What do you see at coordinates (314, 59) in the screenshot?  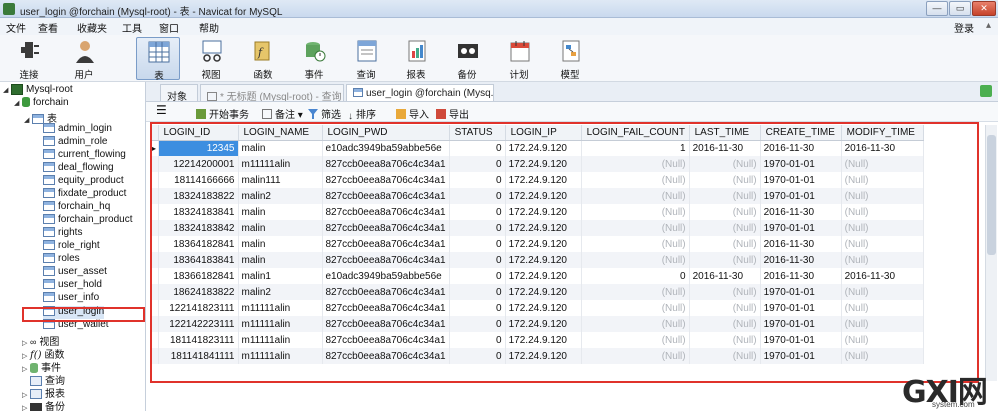 I see `toolbar-event-button: 事件` at bounding box center [314, 59].